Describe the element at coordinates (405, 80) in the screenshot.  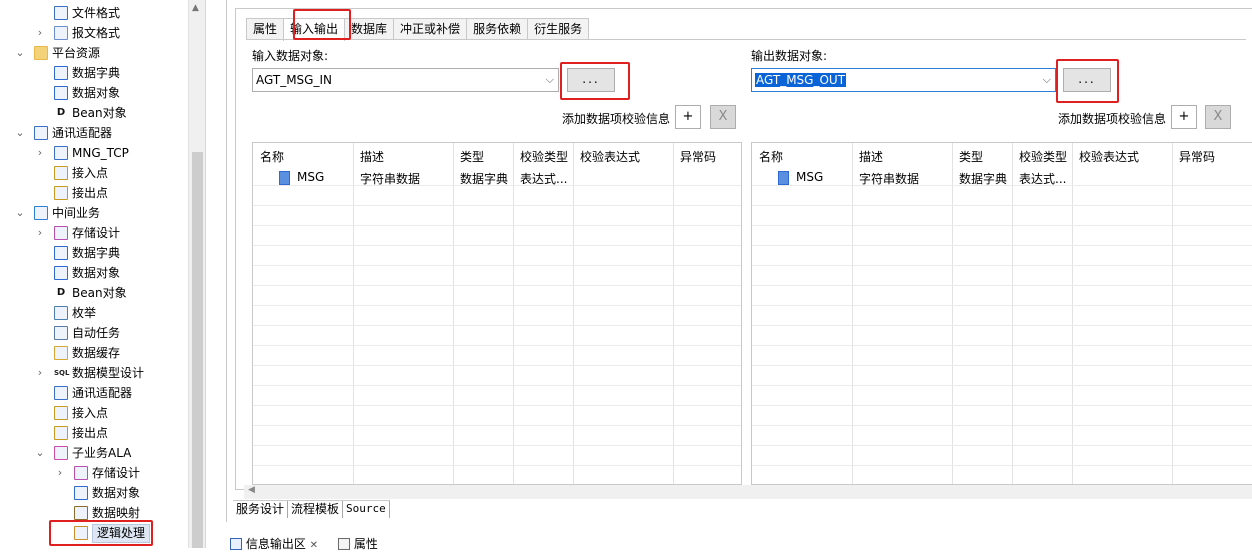
I see `input-object-combo: AGT_MSG_IN ⌵` at that location.